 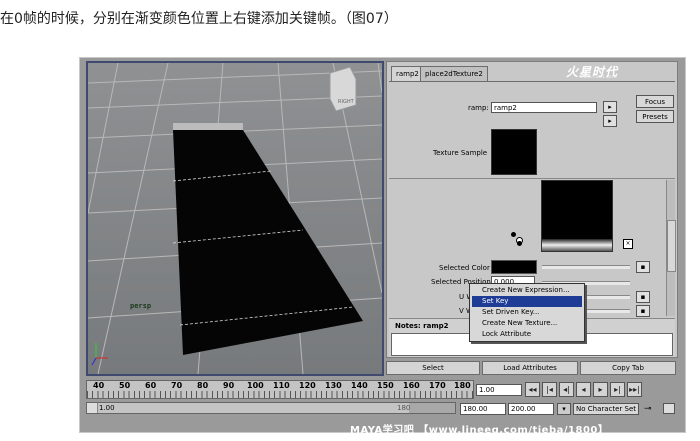 I want to click on go-to-start-icon: ◂◂, so click(x=532, y=389).